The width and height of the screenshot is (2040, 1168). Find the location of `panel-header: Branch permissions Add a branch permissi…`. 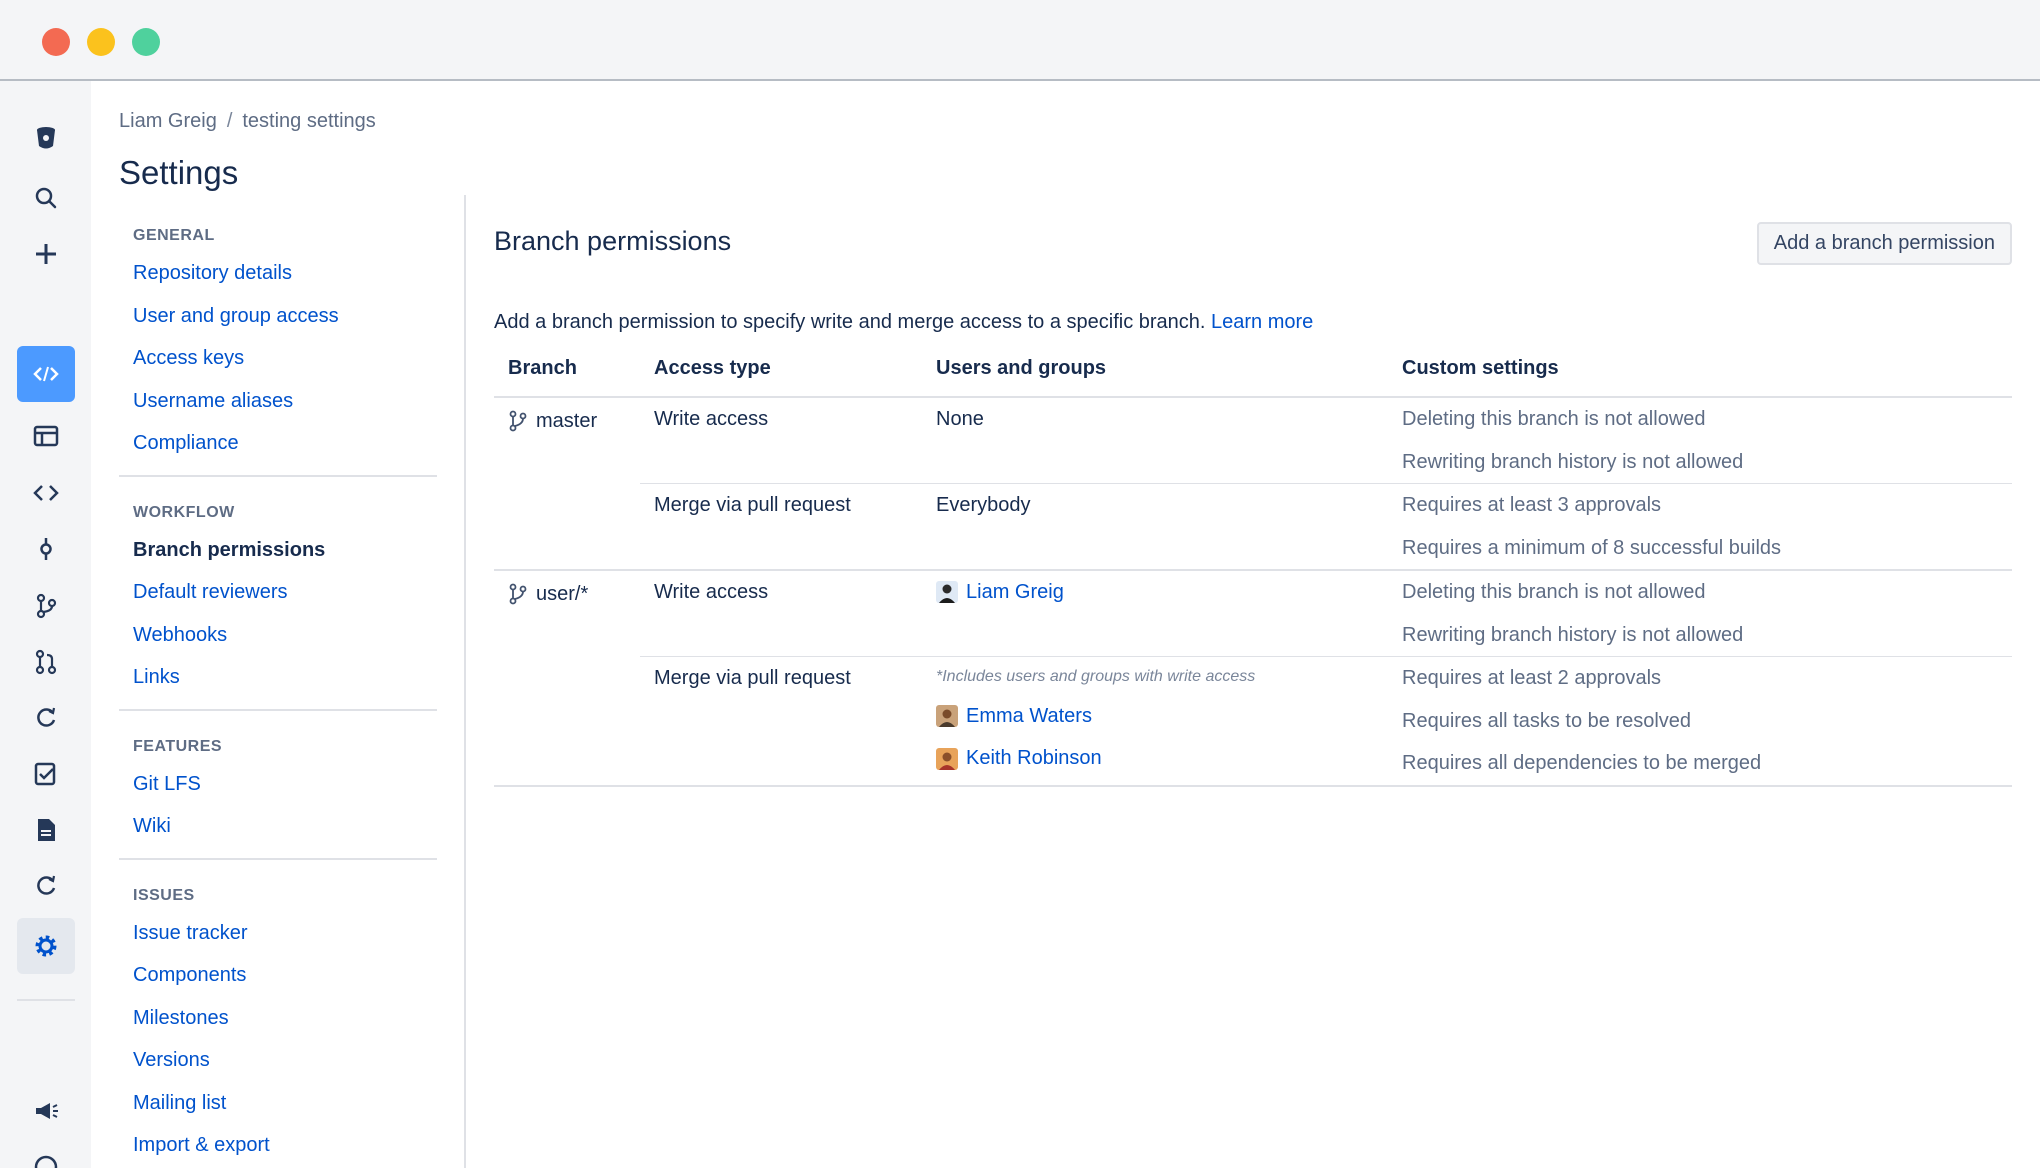

panel-header: Branch permissions Add a branch permissi… is located at coordinates (1253, 245).